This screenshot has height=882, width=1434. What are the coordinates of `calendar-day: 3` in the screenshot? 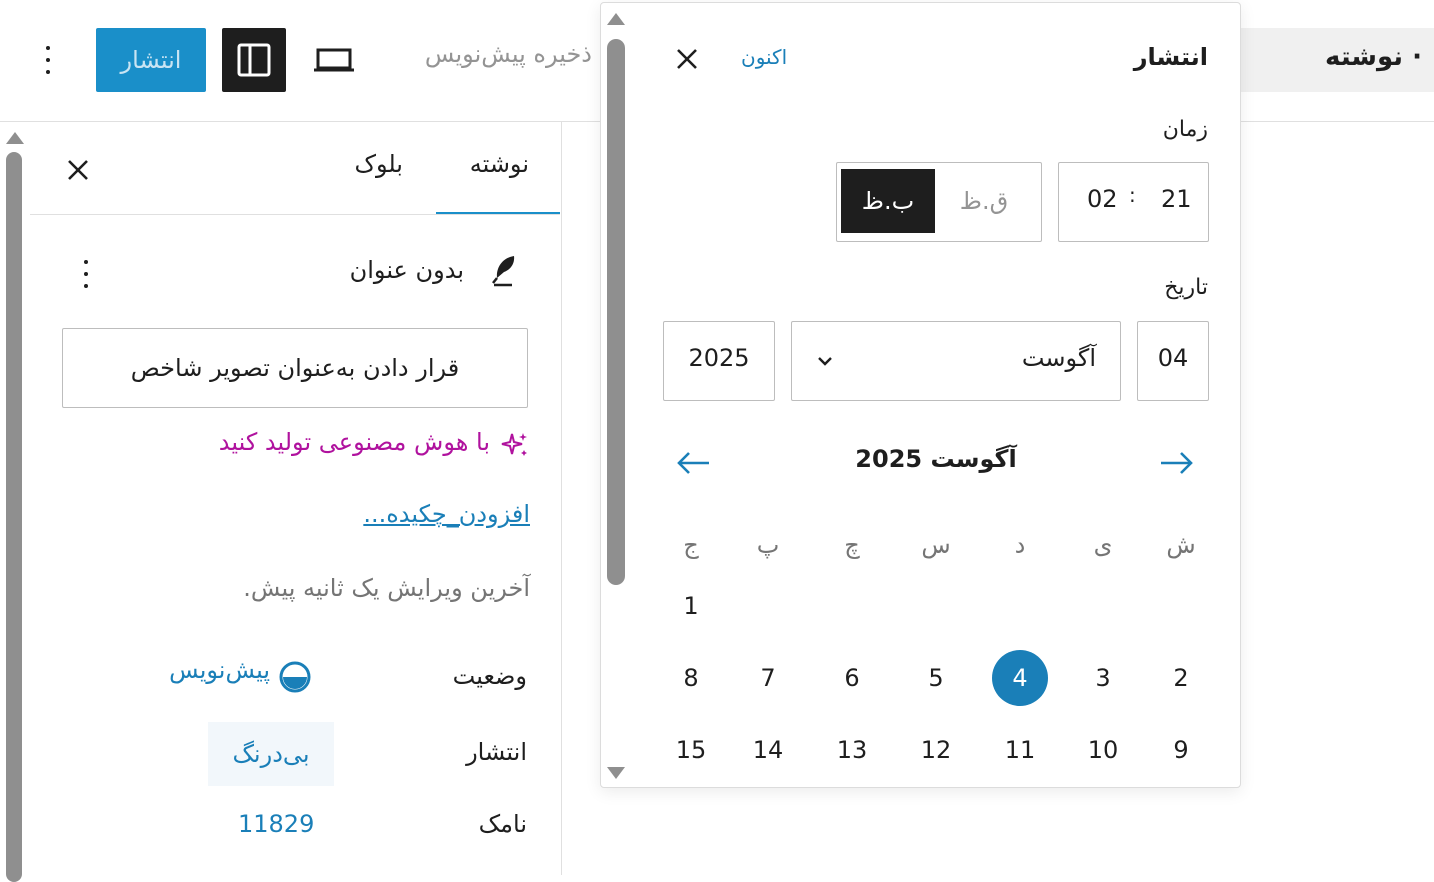 It's located at (1103, 678).